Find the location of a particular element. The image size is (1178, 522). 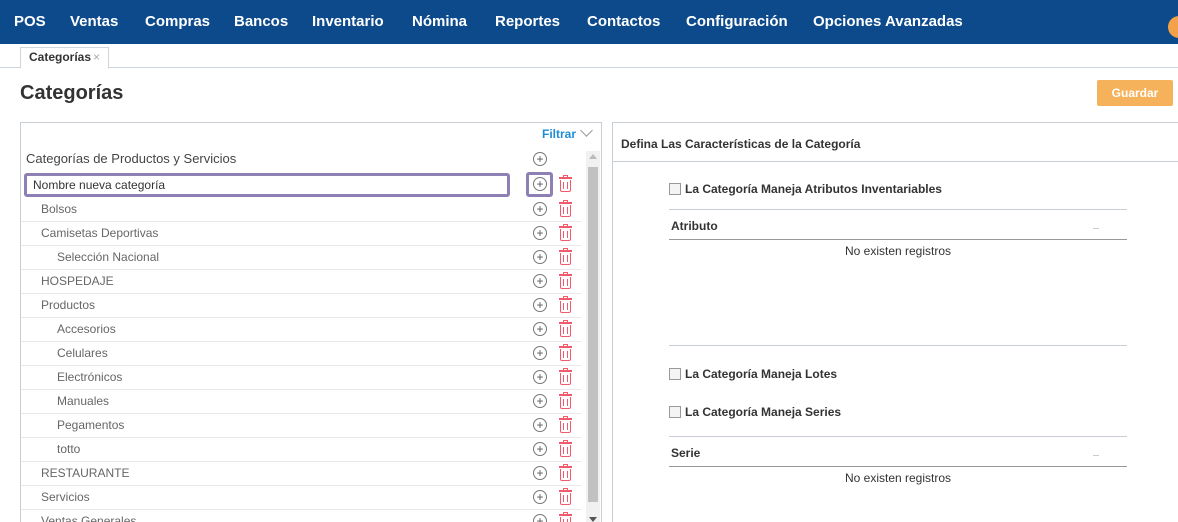

list-item: Accesorios + is located at coordinates (301, 330).